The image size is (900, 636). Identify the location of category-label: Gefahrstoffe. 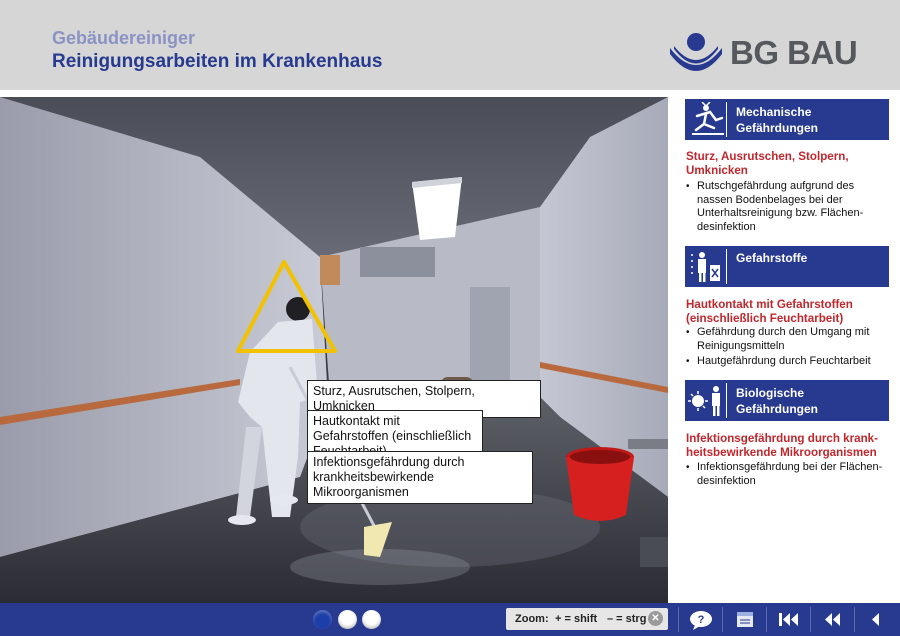
(772, 258).